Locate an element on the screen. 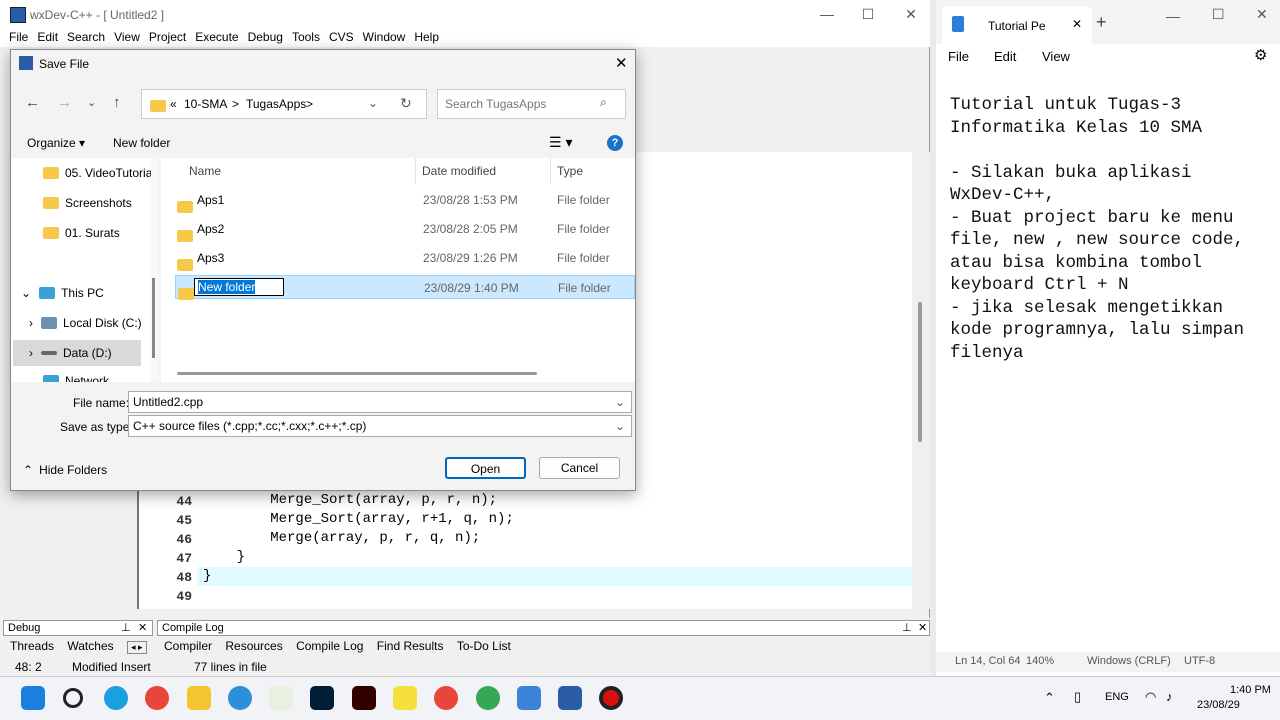 This screenshot has height=720, width=1280. gear-icon: ⚙ is located at coordinates (1260, 55).